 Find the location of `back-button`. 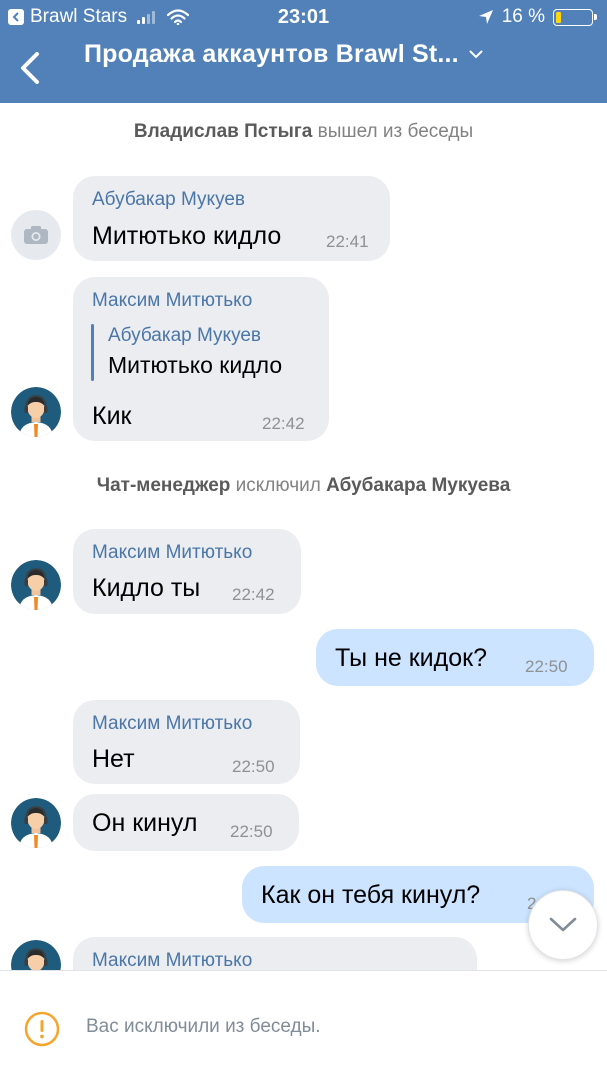

back-button is located at coordinates (30, 68).